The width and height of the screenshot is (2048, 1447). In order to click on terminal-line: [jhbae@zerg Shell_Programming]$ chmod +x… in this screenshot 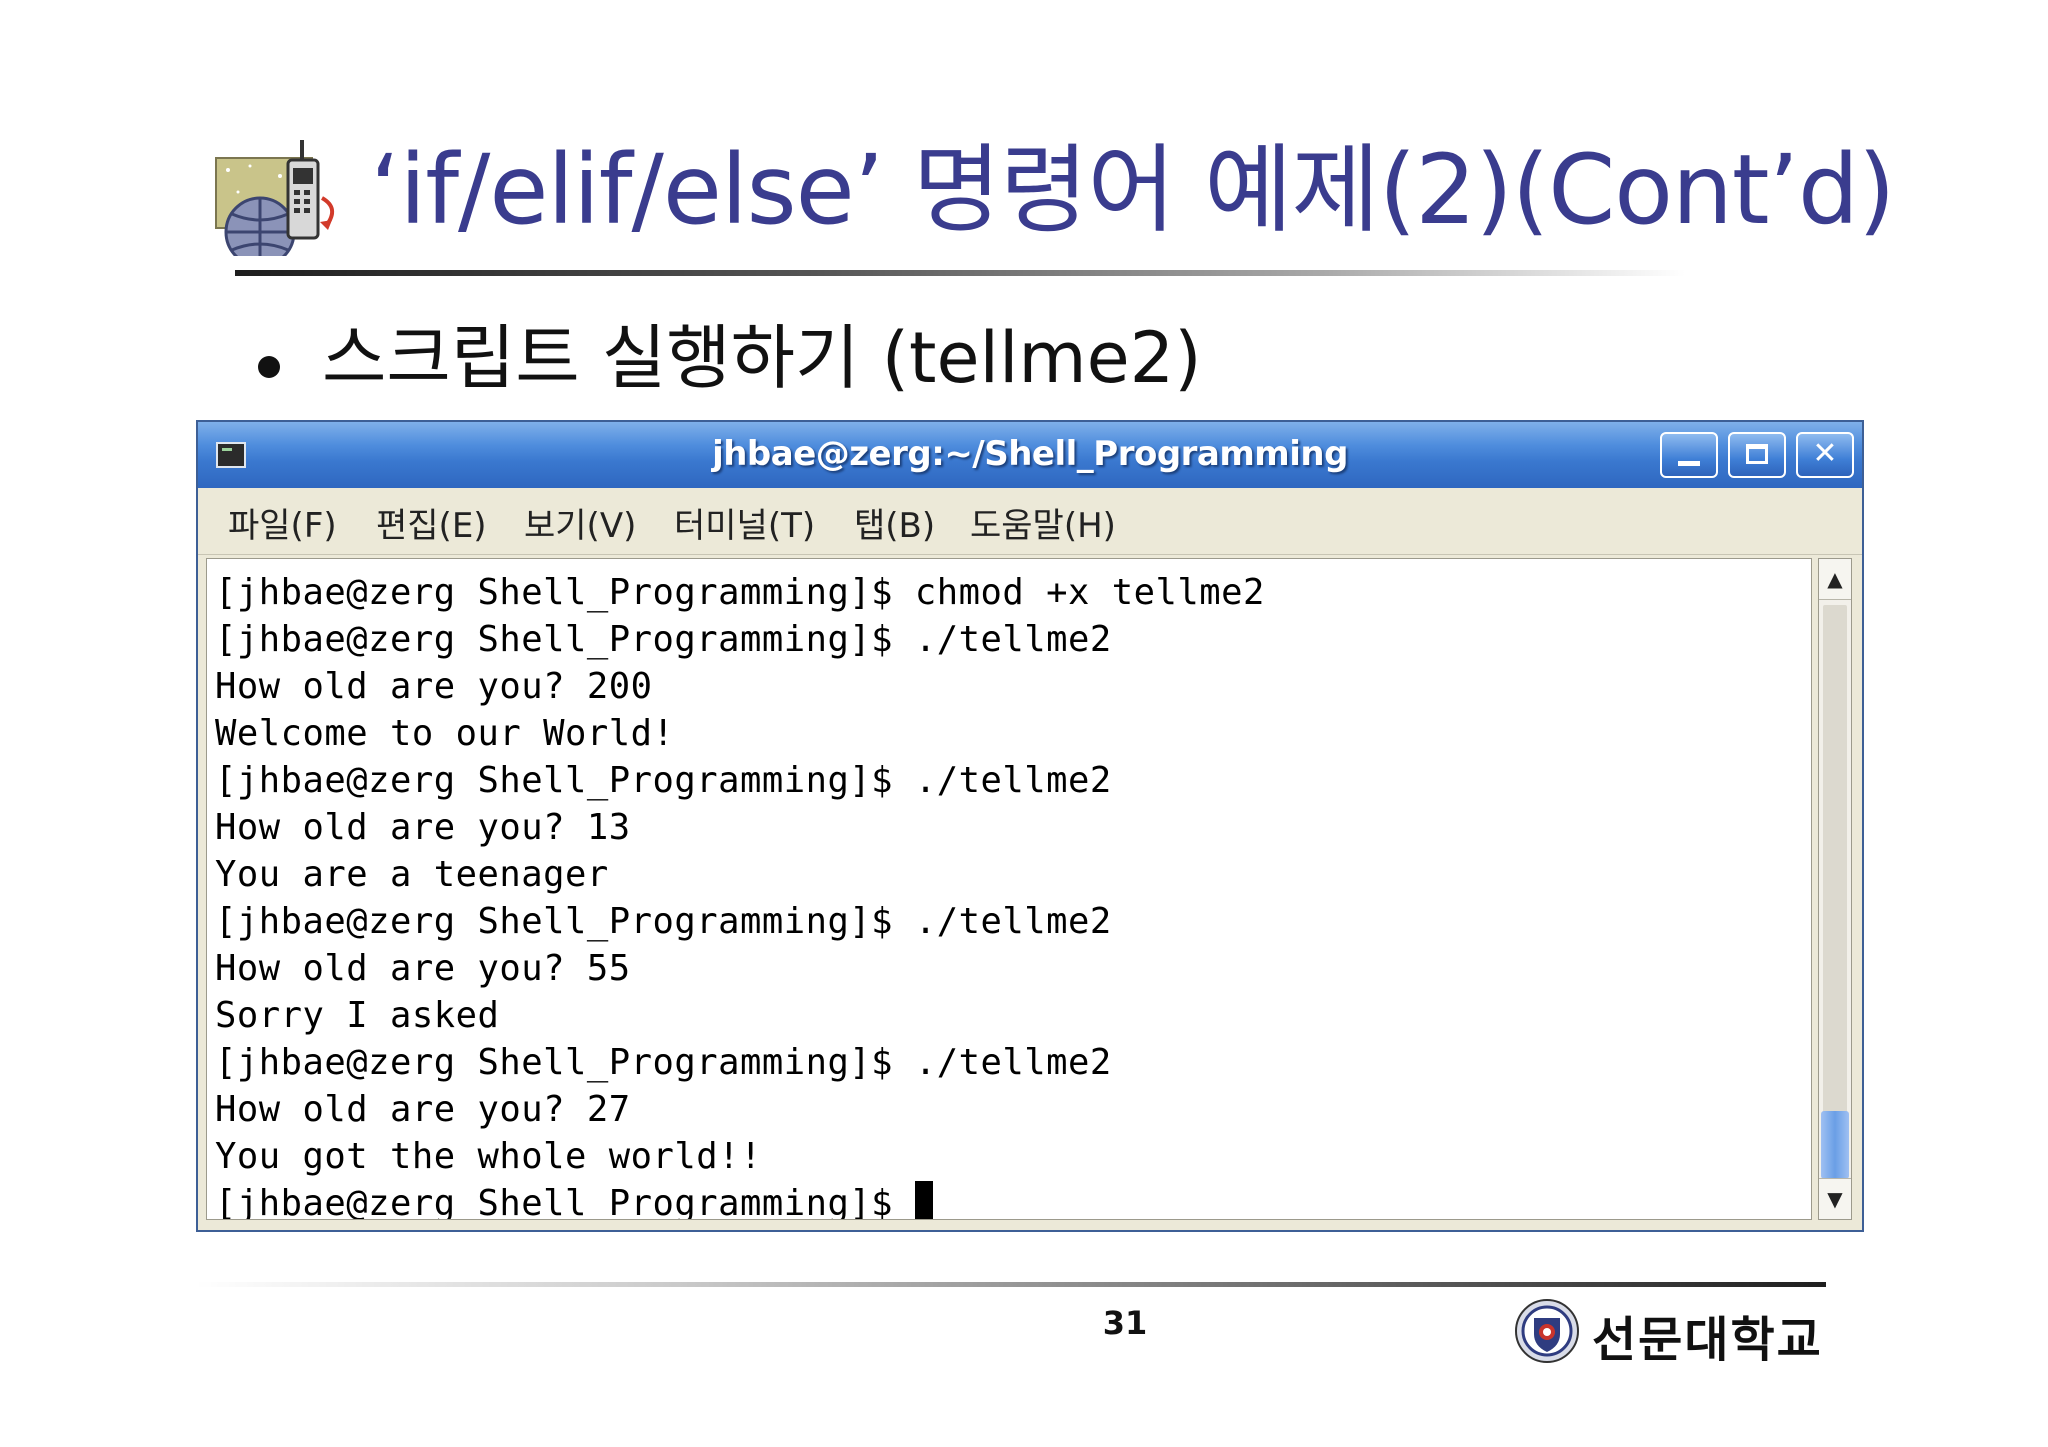, I will do `click(740, 592)`.